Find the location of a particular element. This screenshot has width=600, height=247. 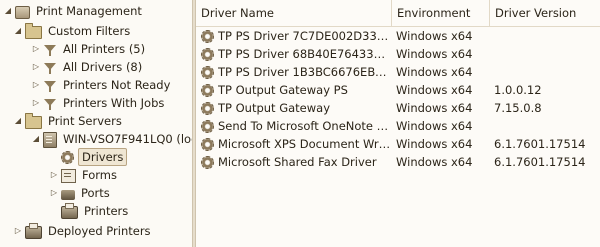

tree-node-drivers: Drivers is located at coordinates (89, 157).